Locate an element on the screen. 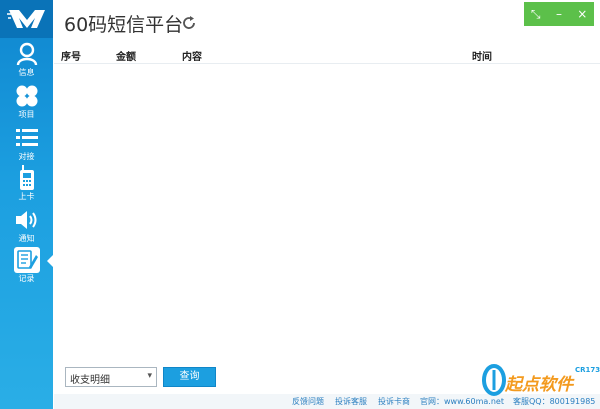  query-button: 查询 is located at coordinates (189, 377).